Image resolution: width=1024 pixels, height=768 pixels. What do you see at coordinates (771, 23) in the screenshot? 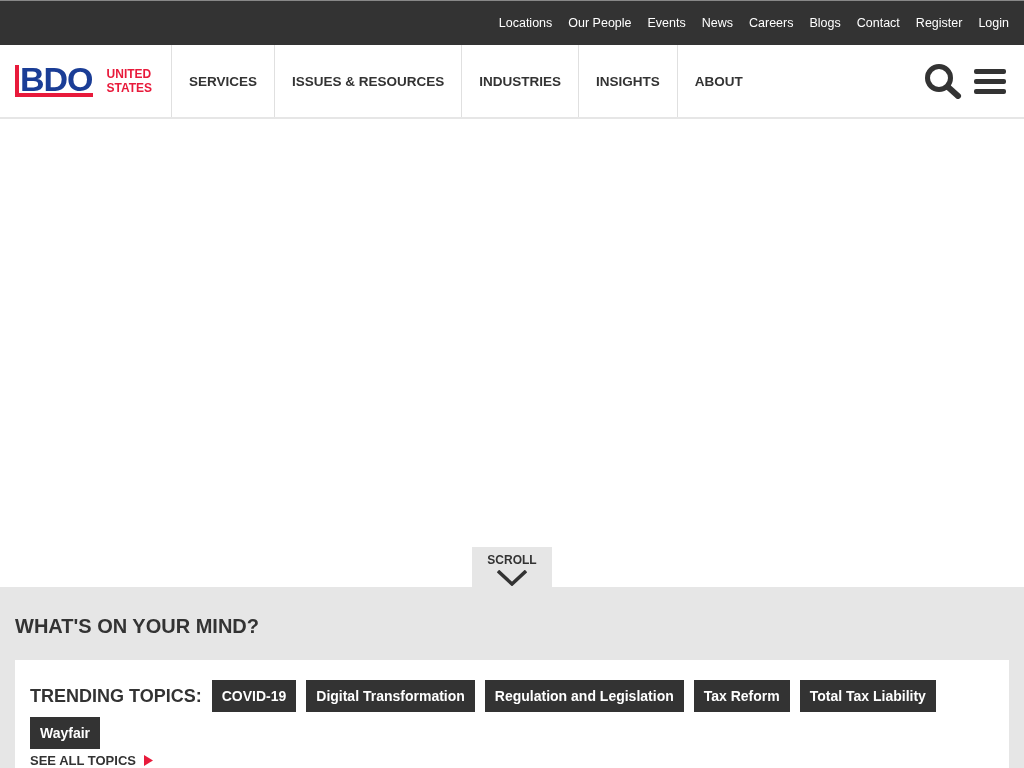
I see `utility-link: Careers` at bounding box center [771, 23].